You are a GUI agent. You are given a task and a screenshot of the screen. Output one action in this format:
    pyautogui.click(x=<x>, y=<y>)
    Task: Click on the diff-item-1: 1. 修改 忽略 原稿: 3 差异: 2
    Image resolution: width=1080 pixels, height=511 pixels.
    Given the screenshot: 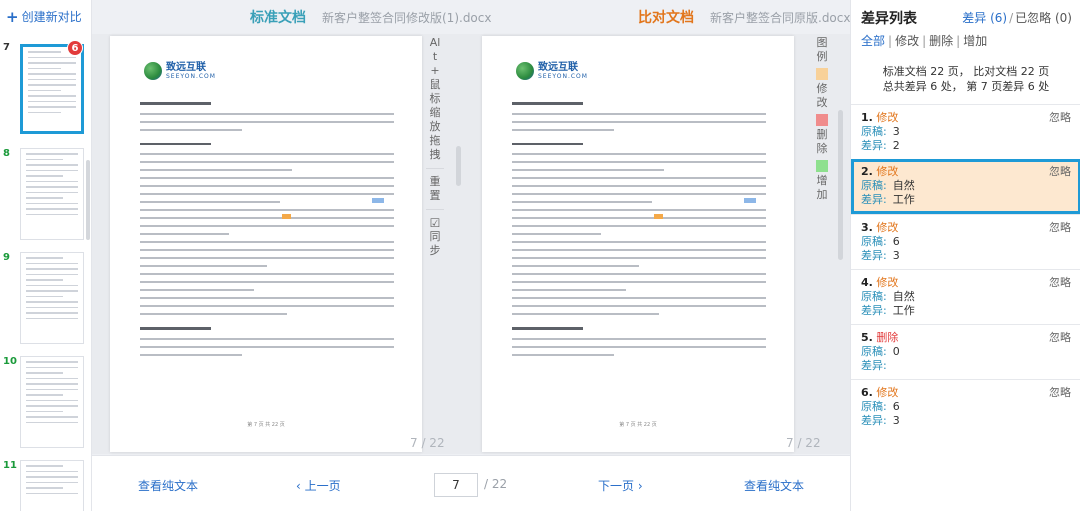 What is the action you would take?
    pyautogui.click(x=965, y=131)
    